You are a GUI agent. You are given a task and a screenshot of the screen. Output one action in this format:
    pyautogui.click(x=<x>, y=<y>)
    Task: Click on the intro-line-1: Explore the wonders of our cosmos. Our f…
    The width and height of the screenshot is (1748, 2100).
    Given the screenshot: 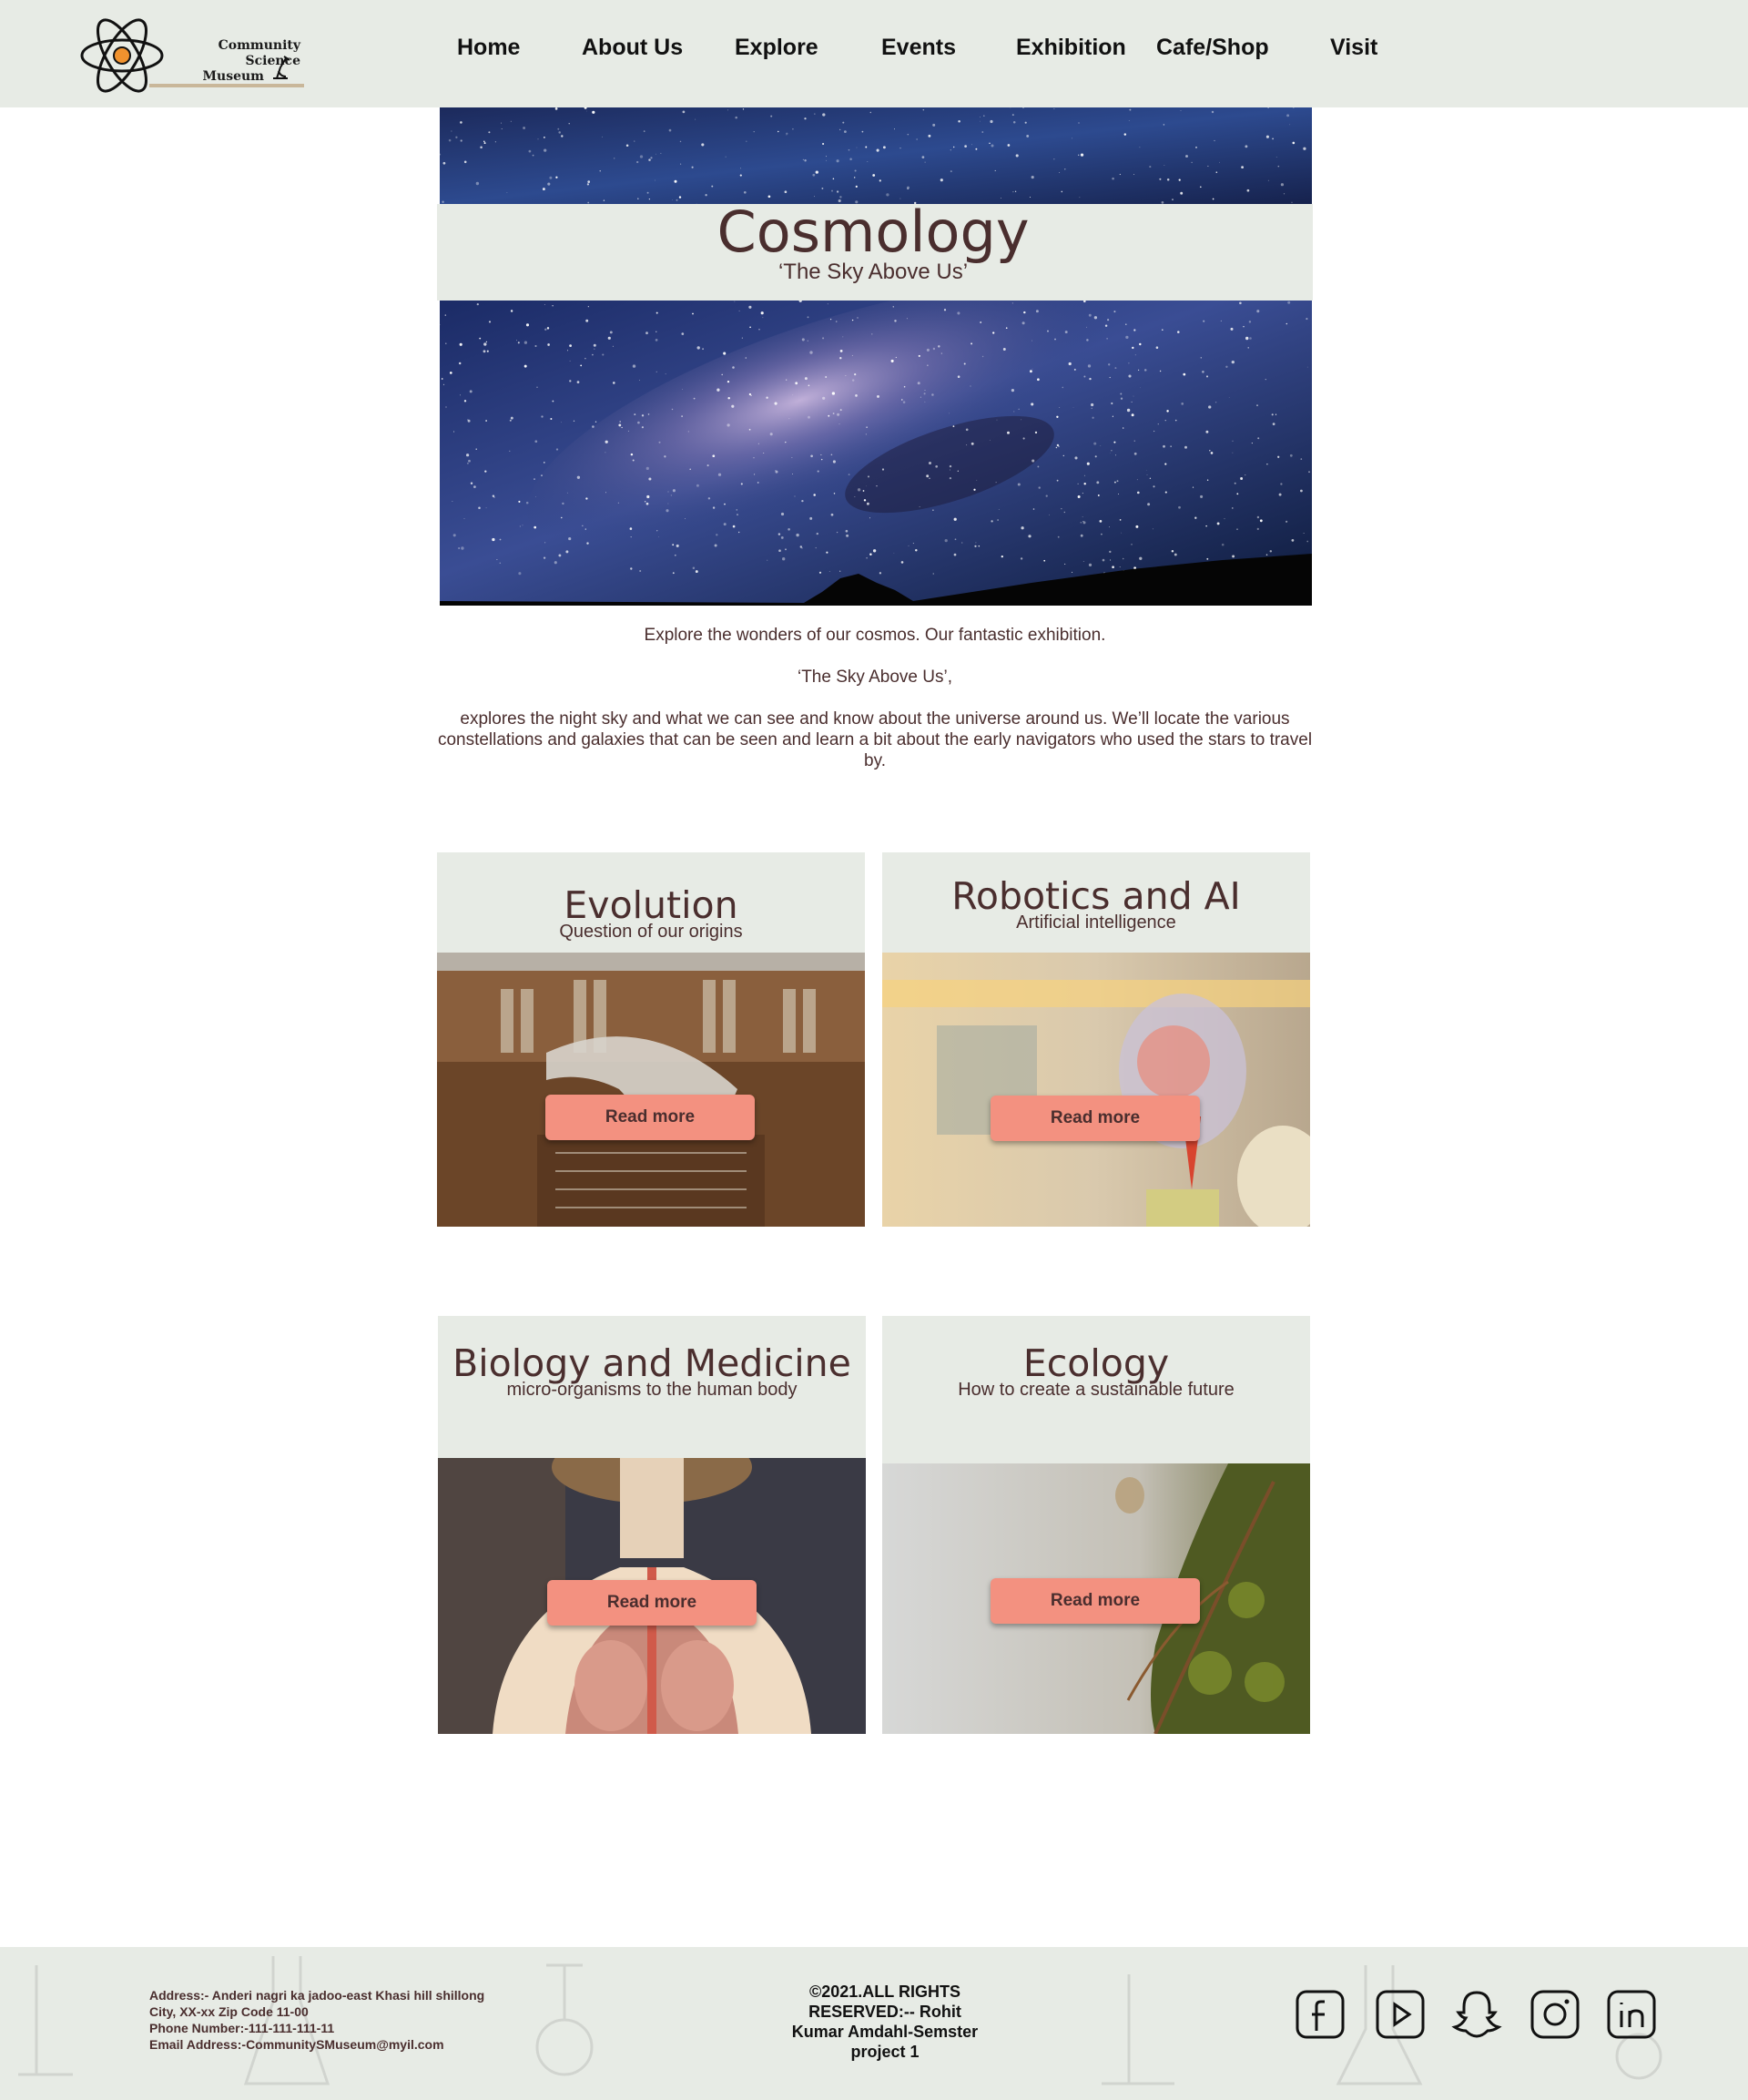 What is the action you would take?
    pyautogui.click(x=875, y=635)
    